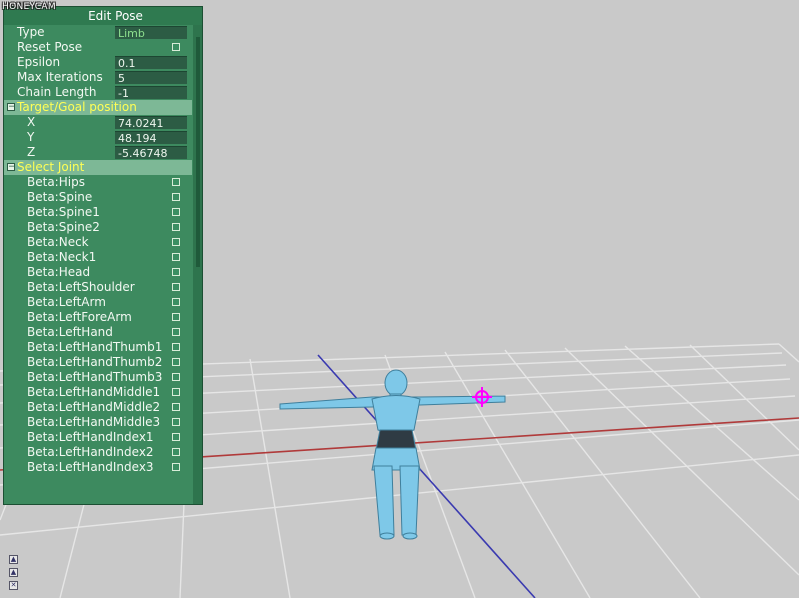  Describe the element at coordinates (94, 422) in the screenshot. I see `joint-label: Beta:LeftHandMiddle3` at that location.